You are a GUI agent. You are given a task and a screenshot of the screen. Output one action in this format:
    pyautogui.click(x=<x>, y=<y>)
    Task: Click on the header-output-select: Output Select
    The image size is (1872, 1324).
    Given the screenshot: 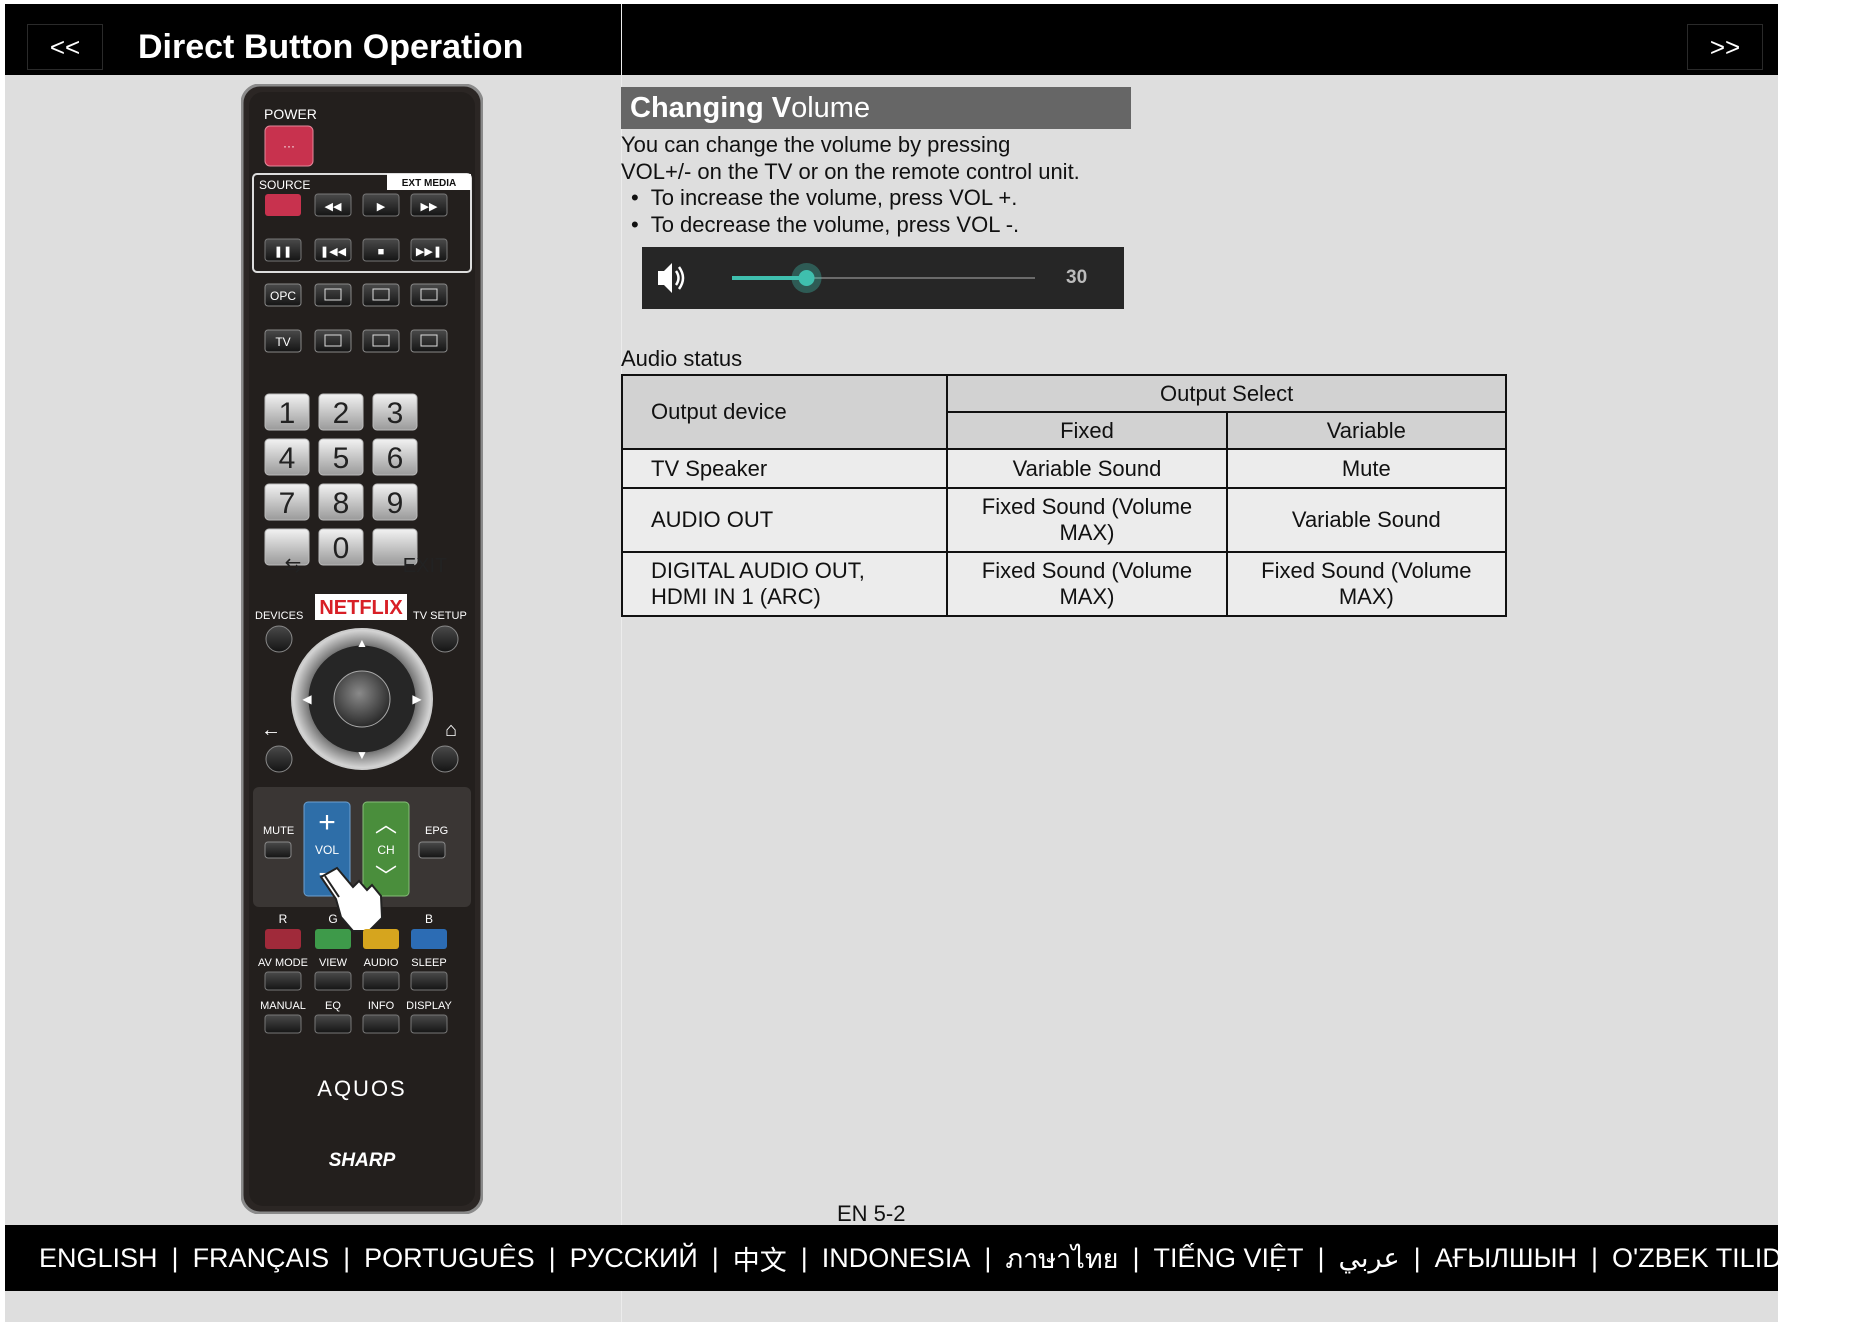 What is the action you would take?
    pyautogui.click(x=1226, y=393)
    